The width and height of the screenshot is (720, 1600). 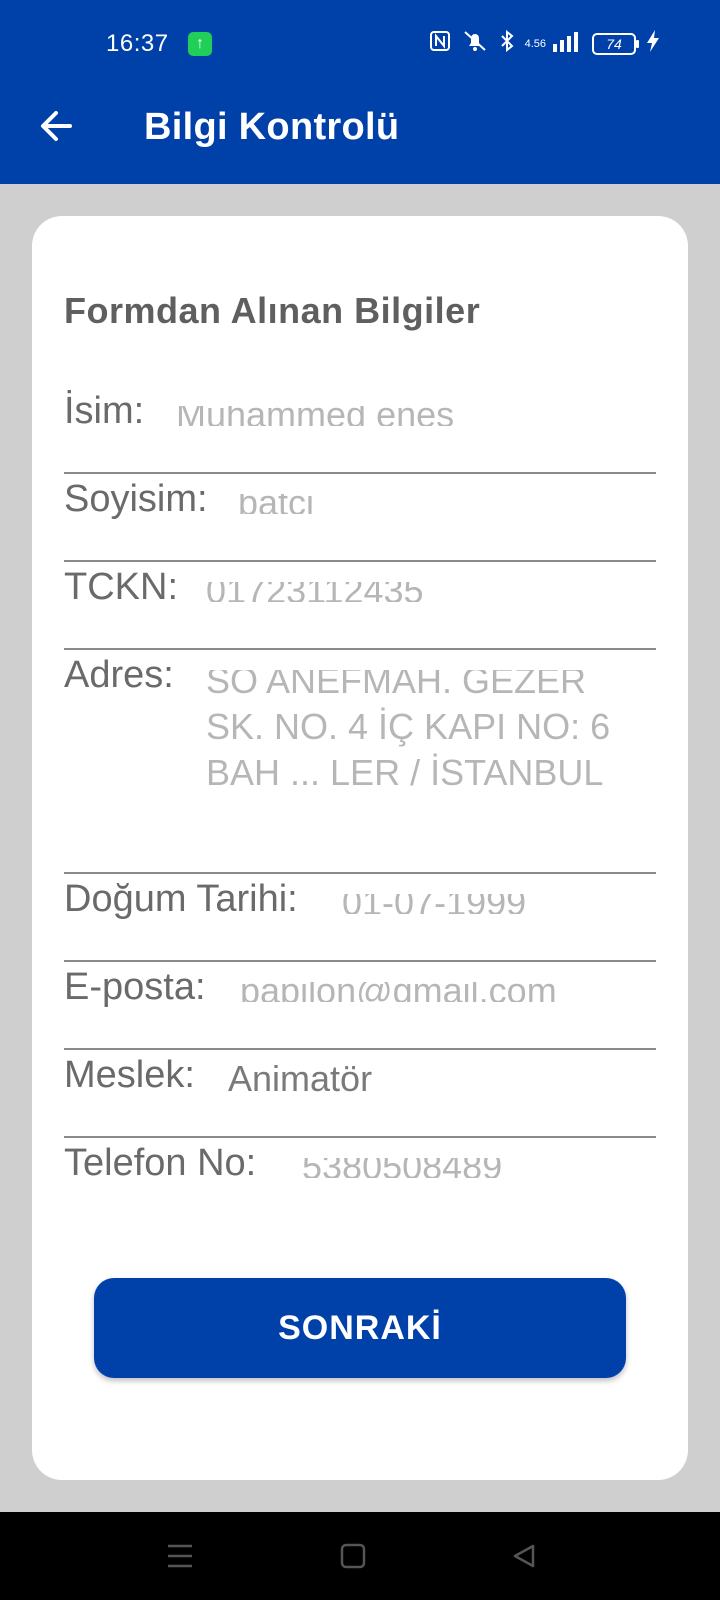 I want to click on field-value-birthdate: 01-07-1999, so click(x=434, y=902).